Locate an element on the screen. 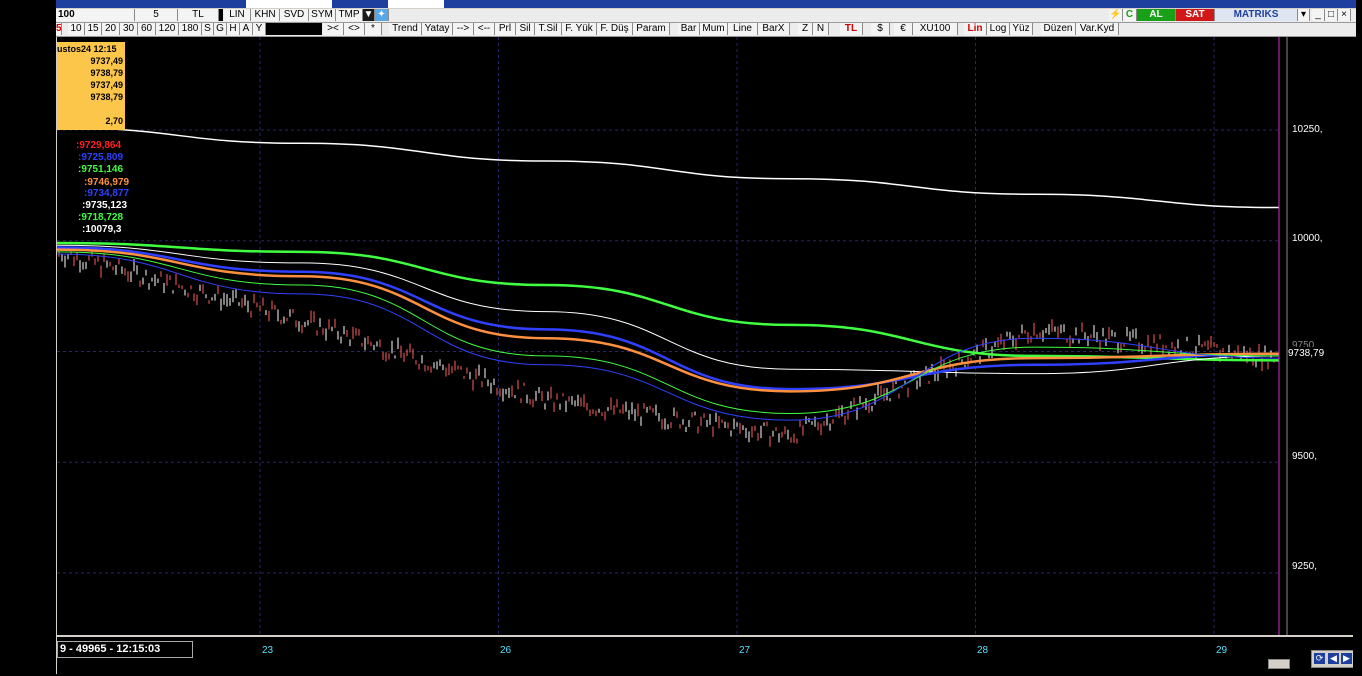 This screenshot has width=1362, height=676. currency-eur: € is located at coordinates (903, 29).